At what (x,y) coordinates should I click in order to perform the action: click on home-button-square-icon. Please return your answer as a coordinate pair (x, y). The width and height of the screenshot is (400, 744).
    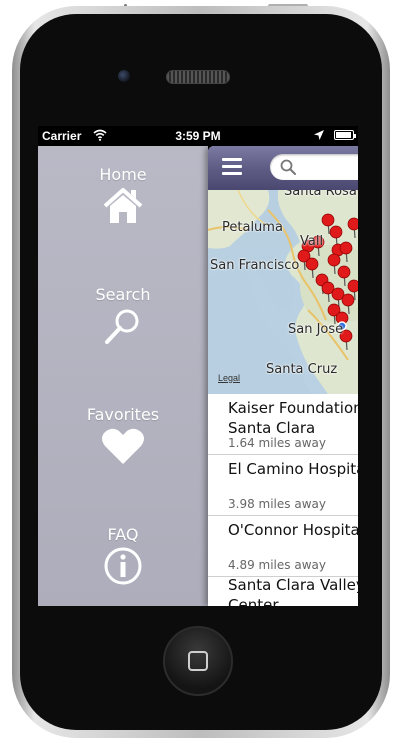
    Looking at the image, I should click on (198, 661).